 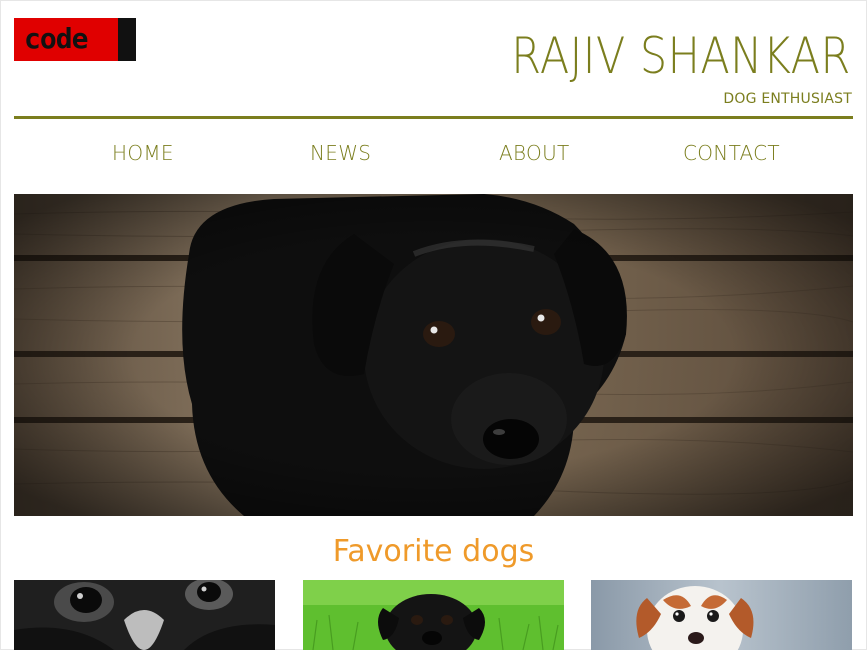 I want to click on black-white-dog-closeup-image, so click(x=144, y=615).